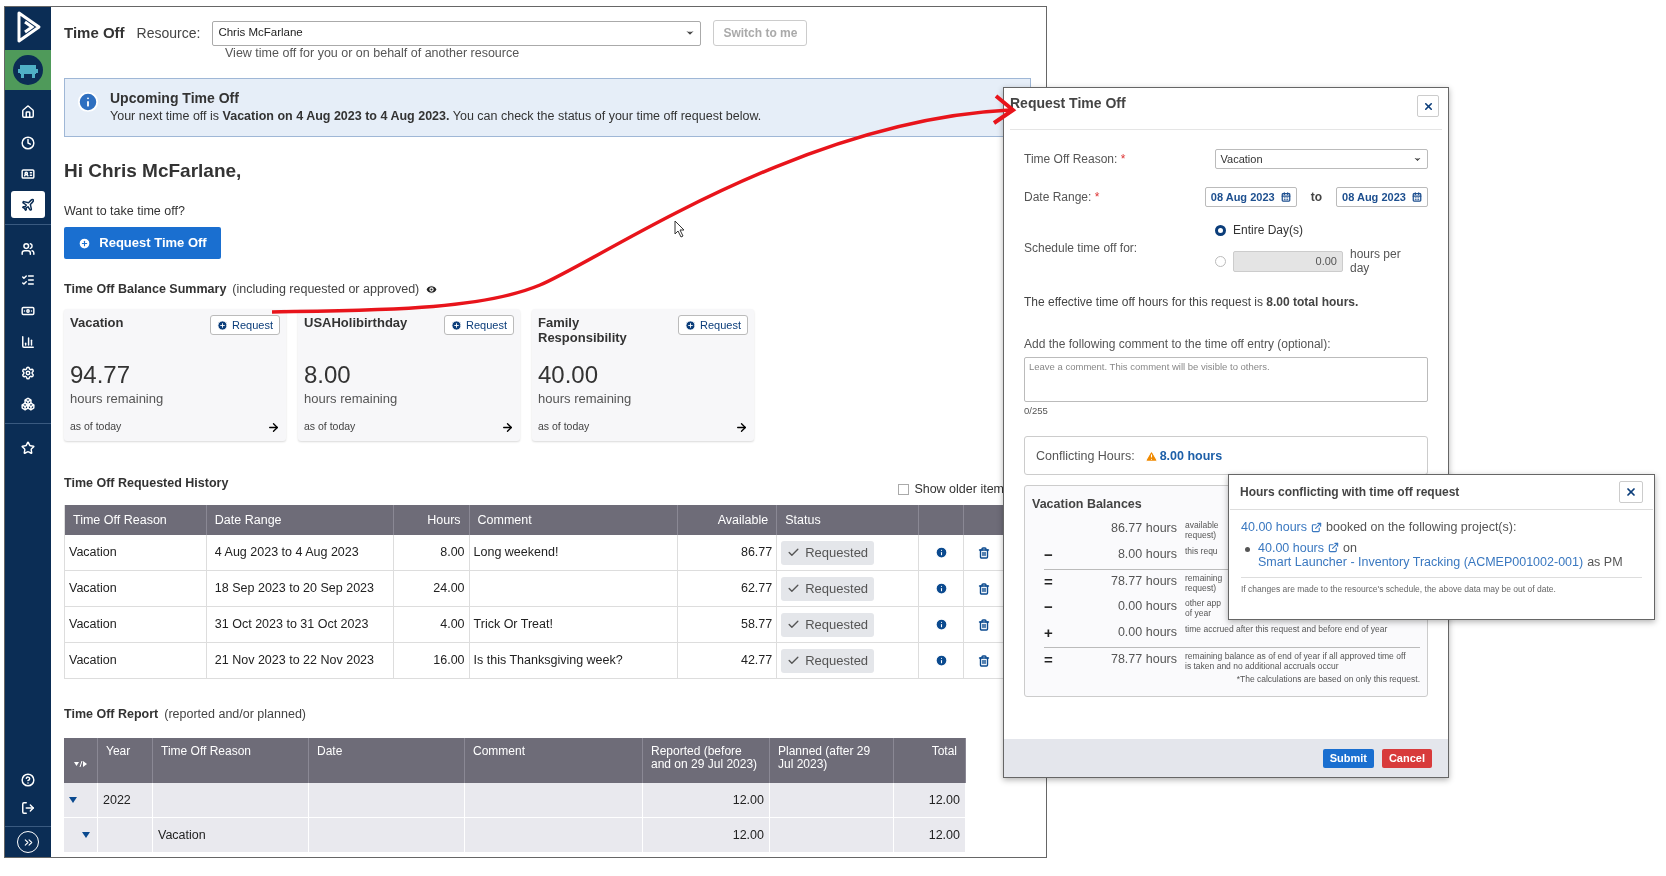 The height and width of the screenshot is (876, 1666). Describe the element at coordinates (1198, 613) in the screenshot. I see `balance-description: of year` at that location.